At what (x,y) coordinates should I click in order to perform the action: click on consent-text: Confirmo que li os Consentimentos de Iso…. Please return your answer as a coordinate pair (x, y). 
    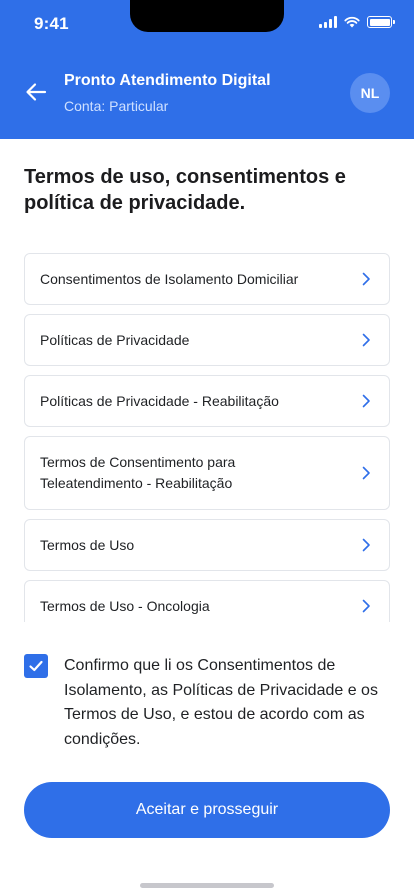
    Looking at the image, I should click on (221, 702).